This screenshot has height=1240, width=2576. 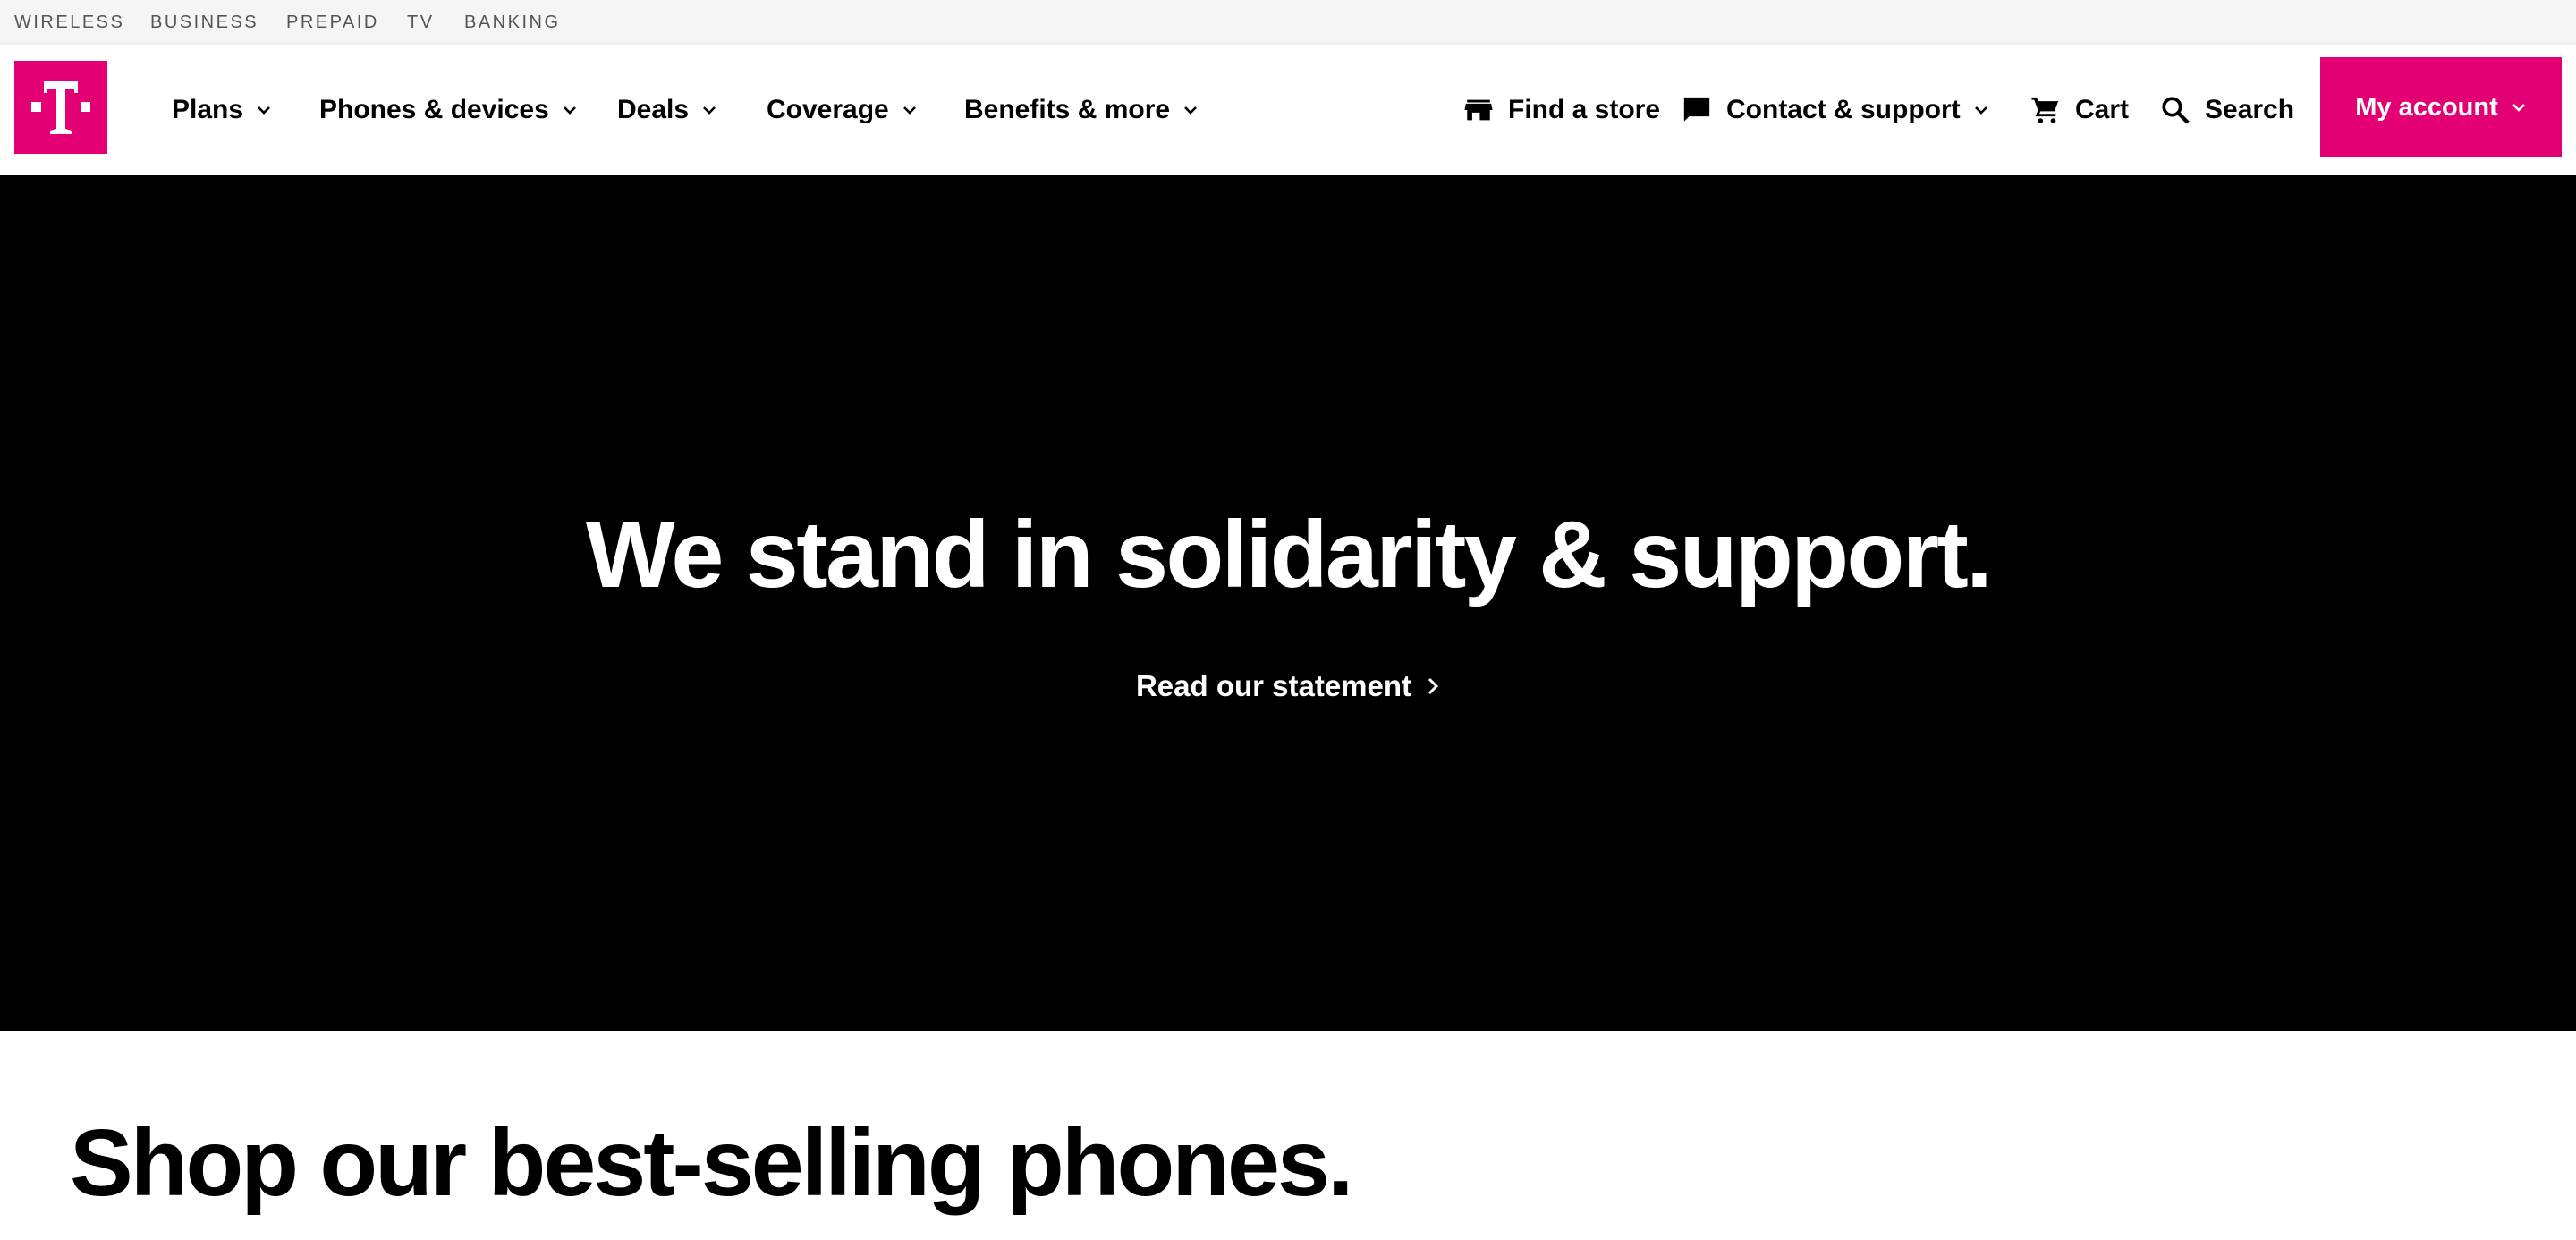 What do you see at coordinates (2102, 109) in the screenshot?
I see `cart-label: Cart` at bounding box center [2102, 109].